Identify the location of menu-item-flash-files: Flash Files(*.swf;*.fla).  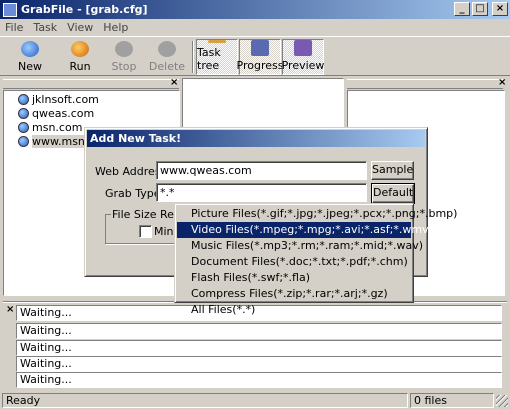
(294, 278).